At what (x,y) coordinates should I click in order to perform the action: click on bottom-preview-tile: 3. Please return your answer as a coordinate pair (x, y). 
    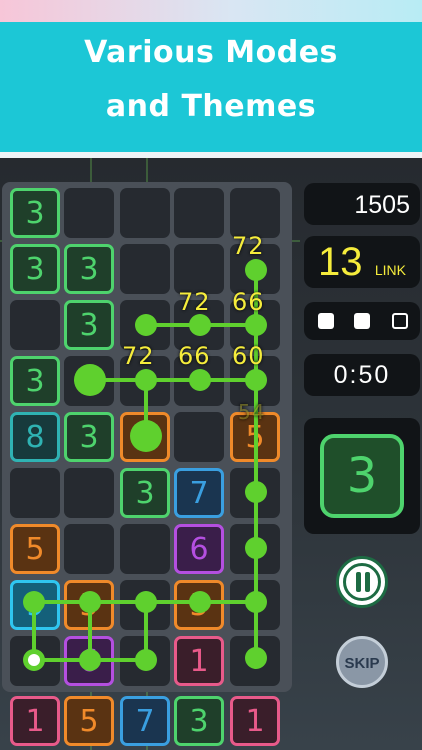
    Looking at the image, I should click on (199, 721).